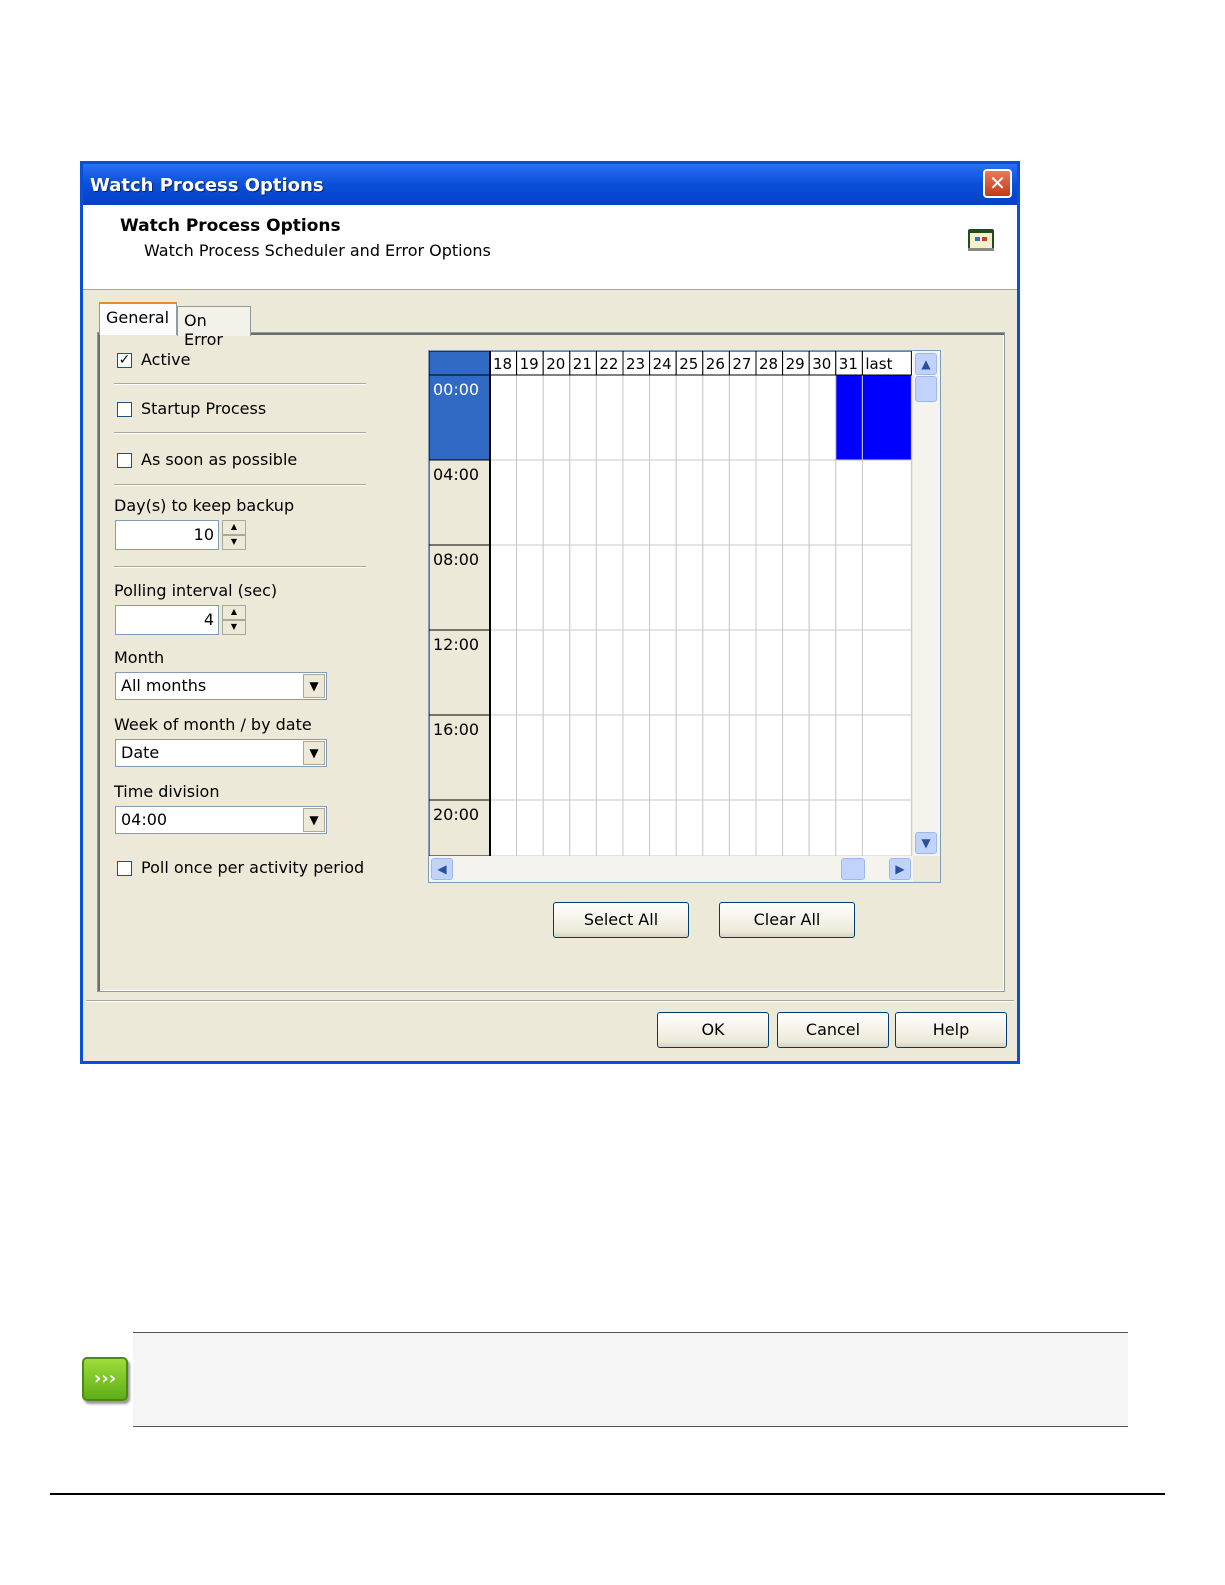 The image size is (1225, 1585). What do you see at coordinates (997, 183) in the screenshot?
I see `close-button: ✕` at bounding box center [997, 183].